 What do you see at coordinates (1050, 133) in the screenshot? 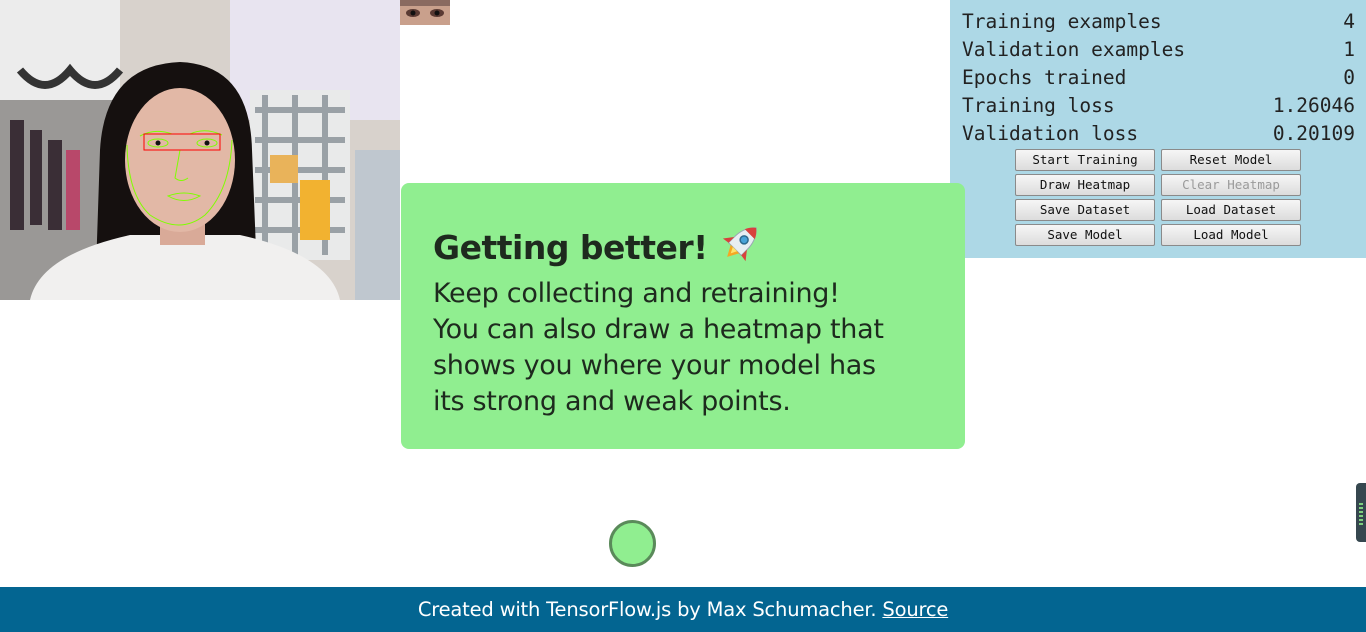
I see `stat-label: Validation loss` at bounding box center [1050, 133].